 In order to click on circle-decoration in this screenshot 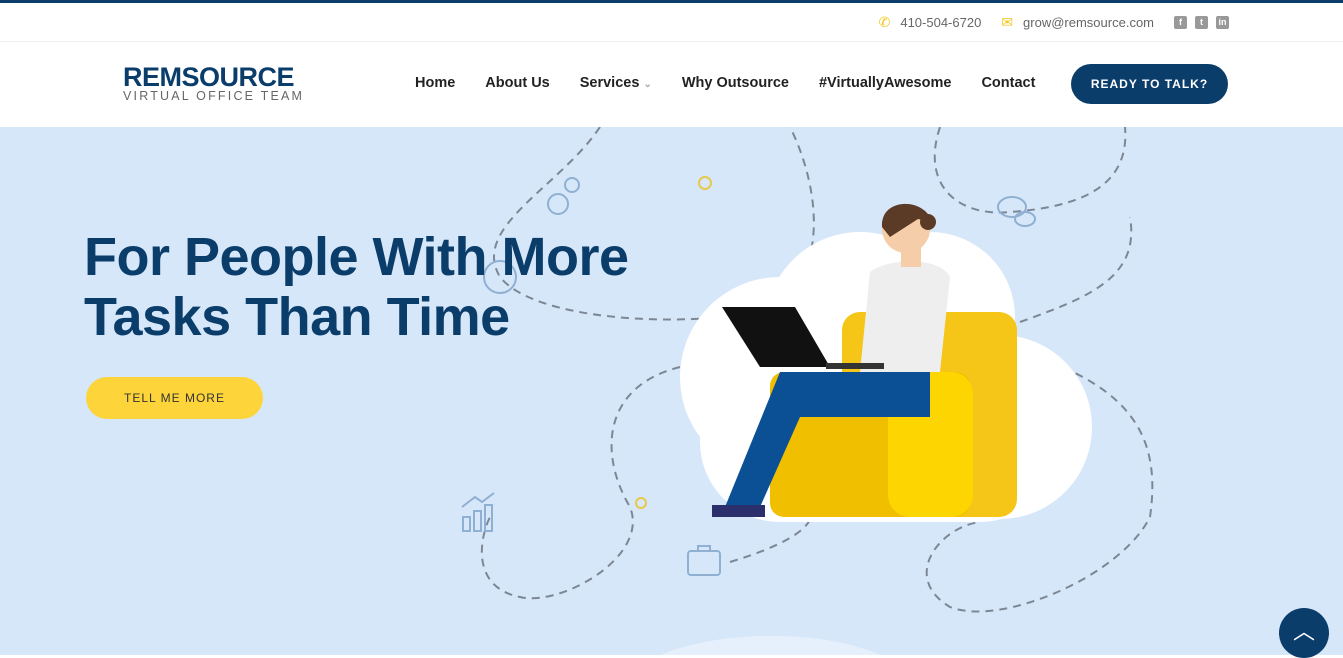, I will do `click(705, 183)`.